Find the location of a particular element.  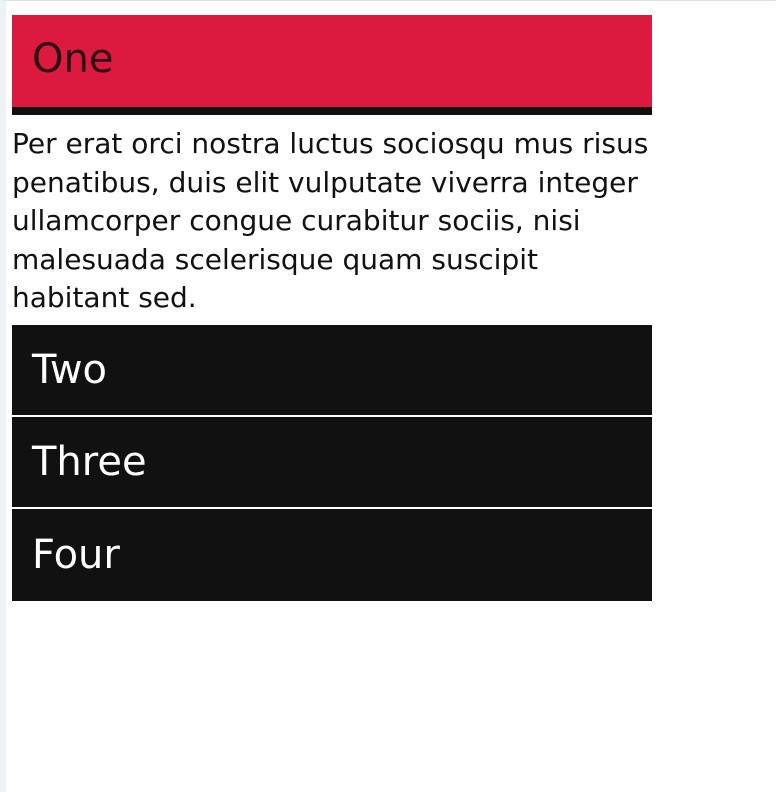

accordion-header-one: One is located at coordinates (332, 65).